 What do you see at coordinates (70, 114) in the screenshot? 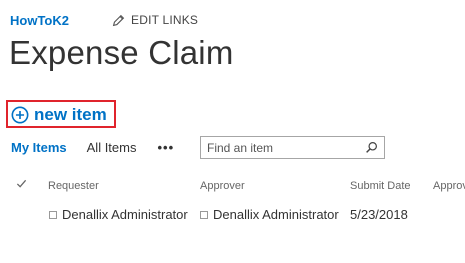
I see `new-item-label: new item` at bounding box center [70, 114].